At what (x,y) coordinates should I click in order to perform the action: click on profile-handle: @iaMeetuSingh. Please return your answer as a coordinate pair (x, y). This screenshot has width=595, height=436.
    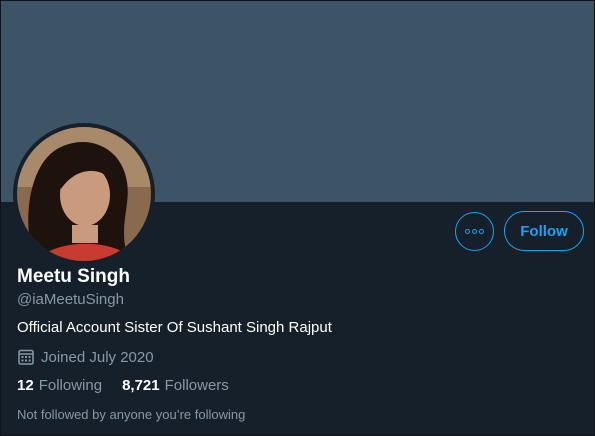
    Looking at the image, I should click on (70, 299).